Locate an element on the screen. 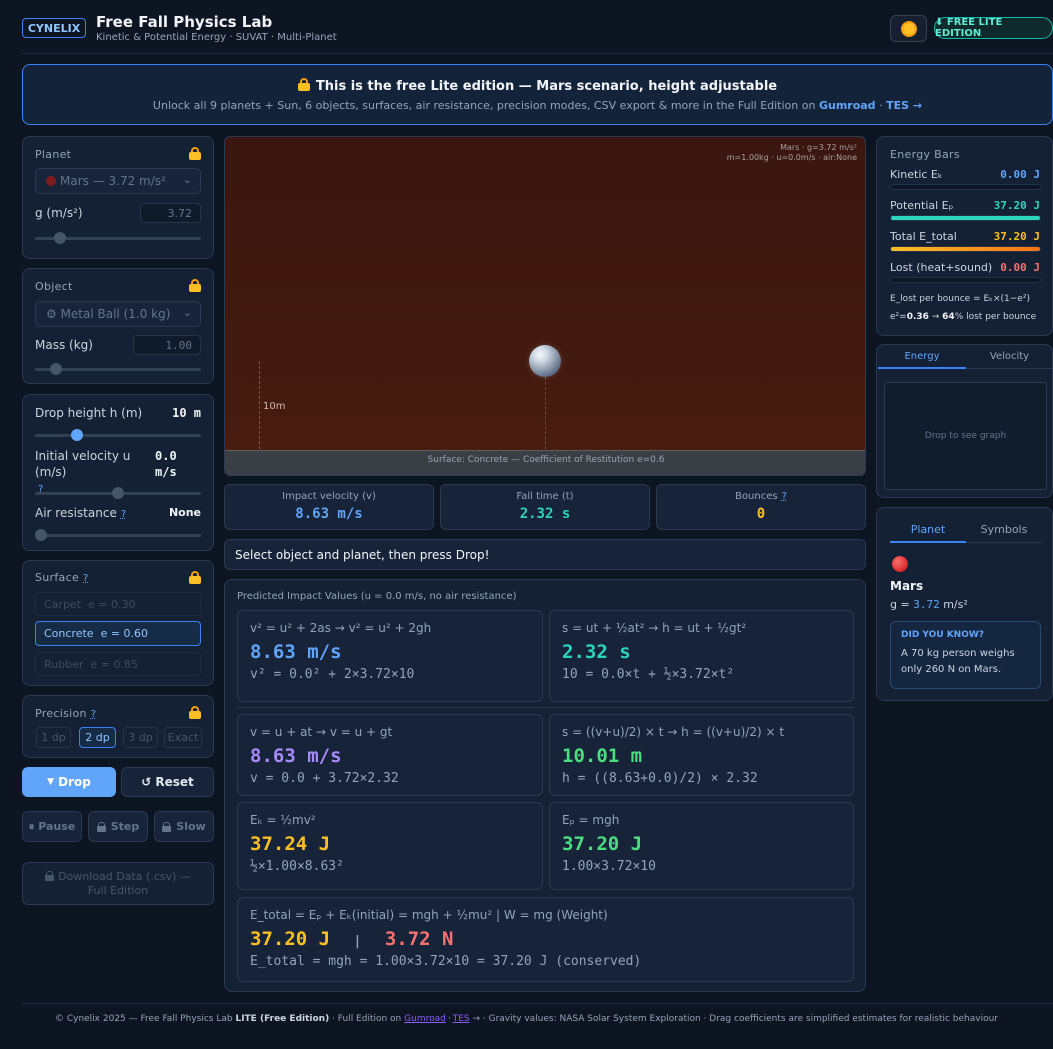 This screenshot has height=1049, width=1053. gravity-unit: m/s² is located at coordinates (953, 604).